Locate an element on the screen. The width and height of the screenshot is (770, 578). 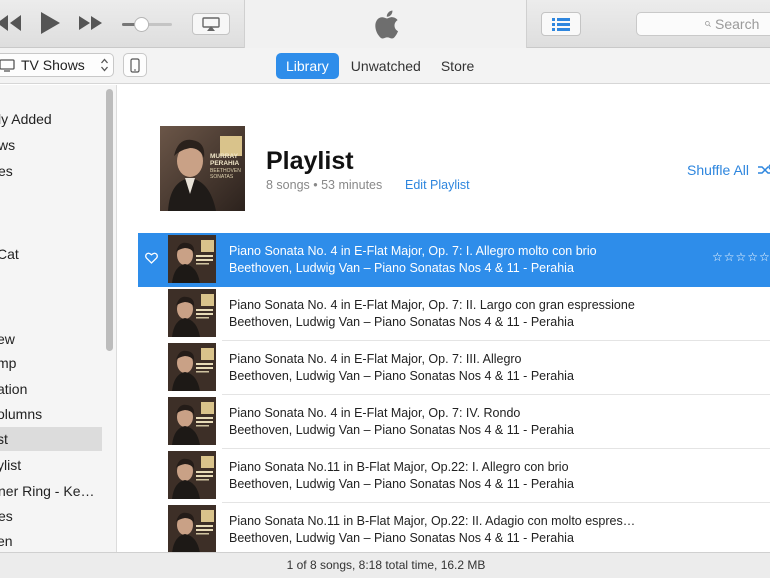
device-button is located at coordinates (135, 65).